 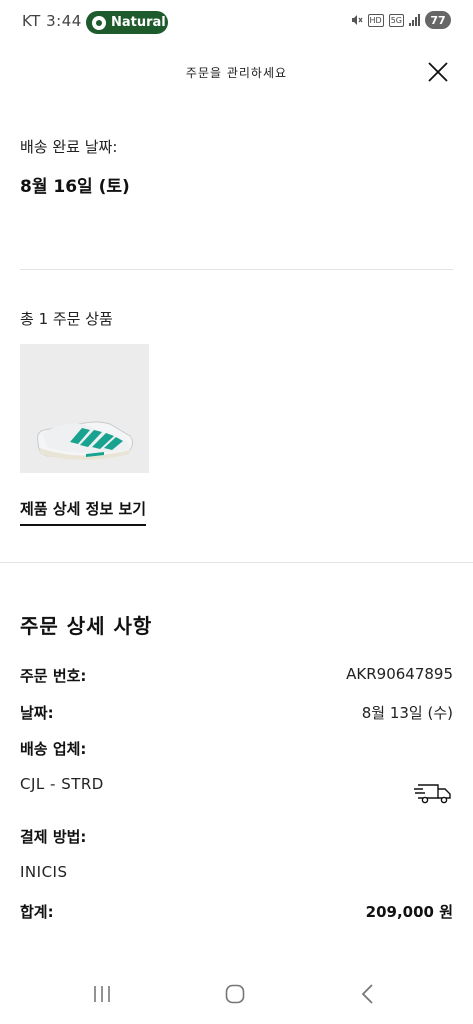 I want to click on mute-icon, so click(x=357, y=20).